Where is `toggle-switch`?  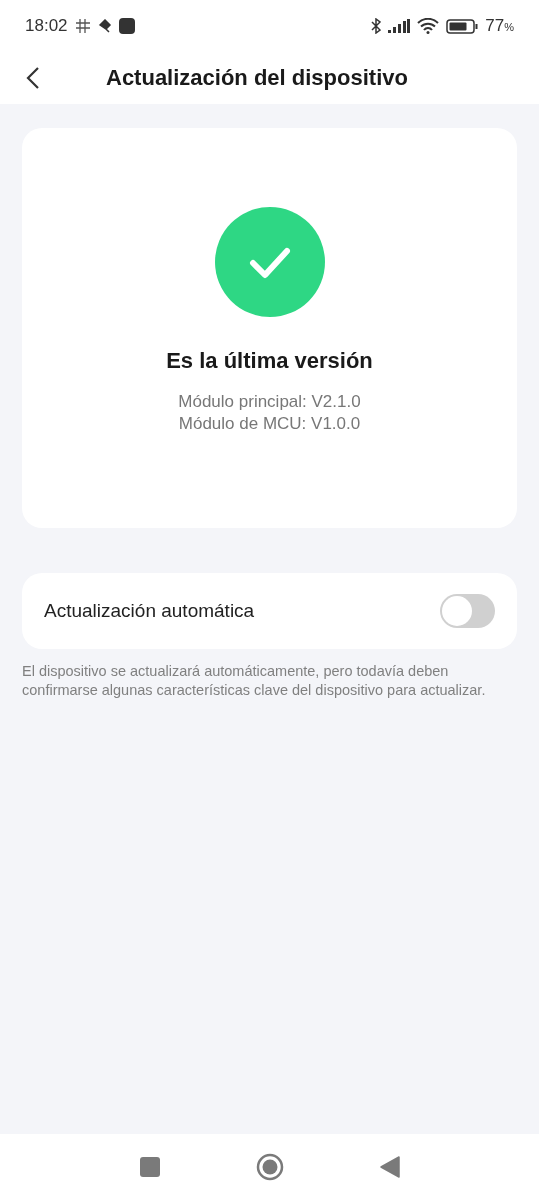 toggle-switch is located at coordinates (467, 611).